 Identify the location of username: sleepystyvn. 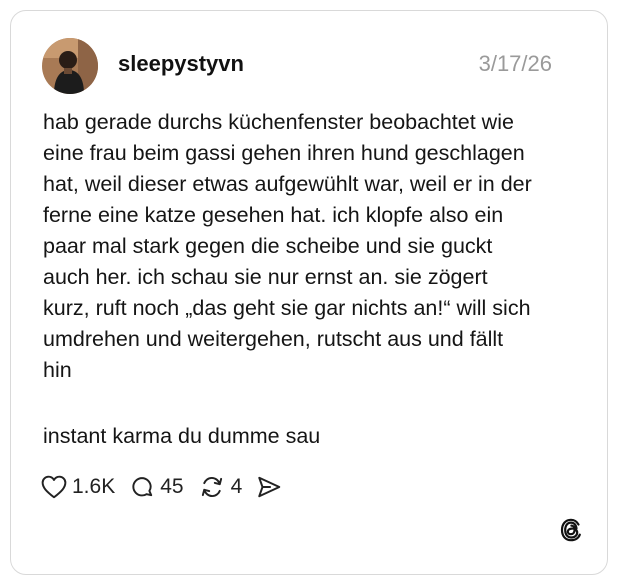
(181, 64).